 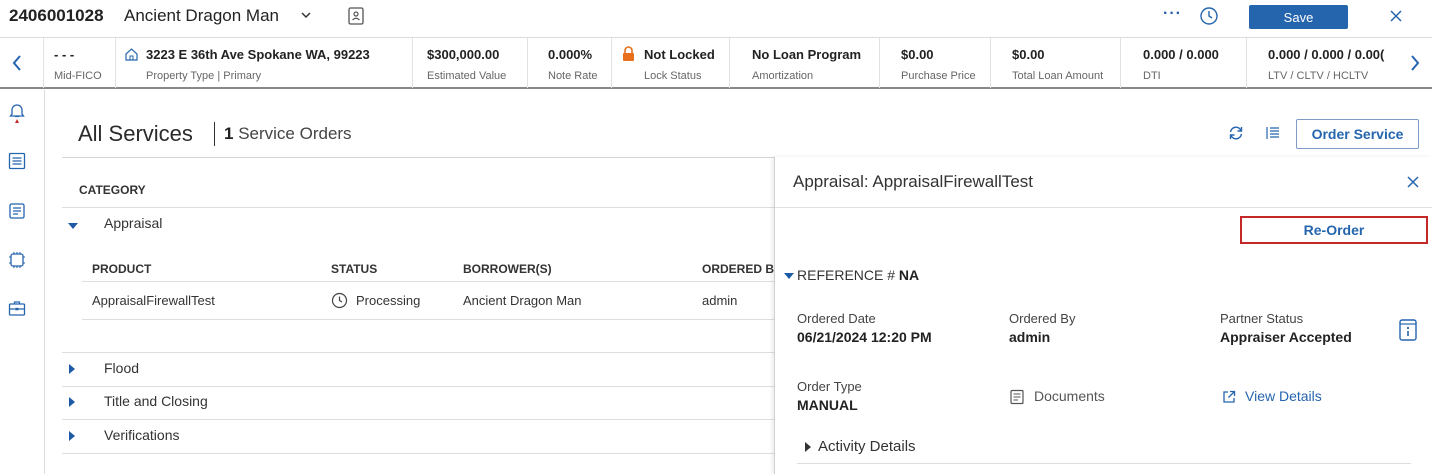 I want to click on summary-mid-fico: - - - Mid-FICO, so click(x=79, y=63).